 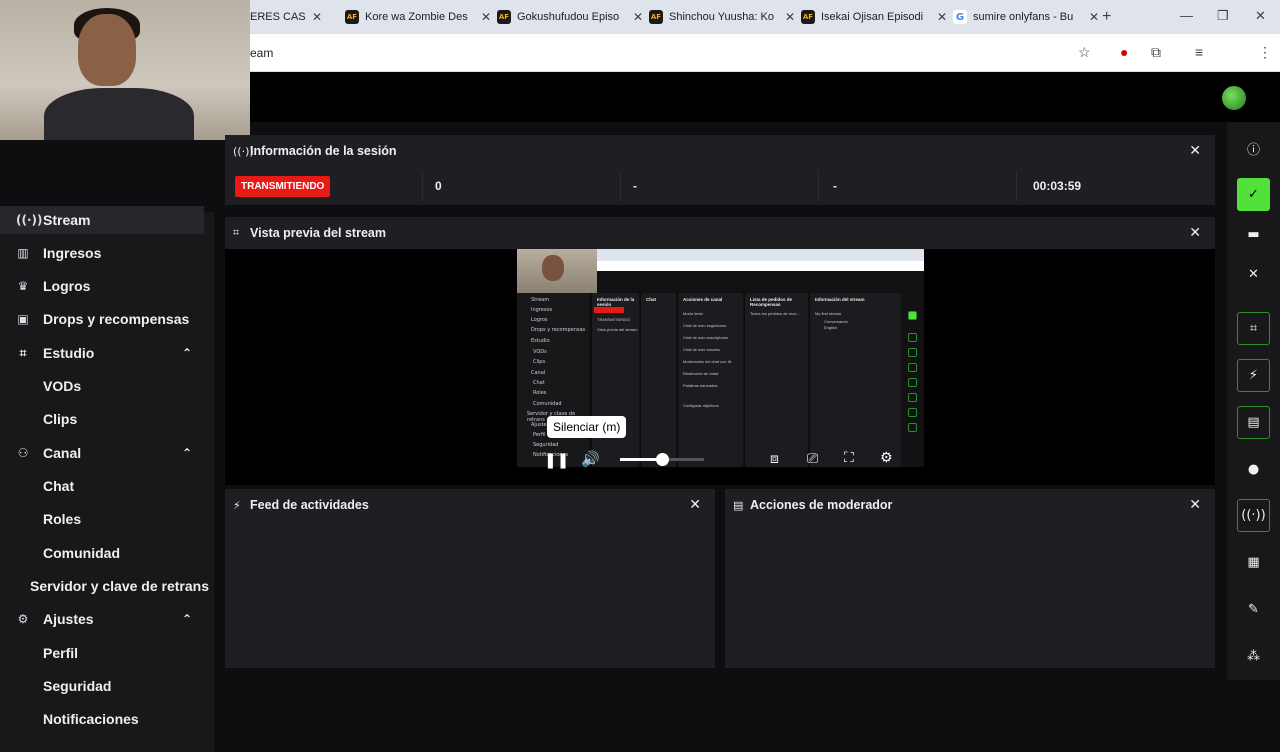 What do you see at coordinates (23, 253) in the screenshot?
I see `chart-icon: ▥` at bounding box center [23, 253].